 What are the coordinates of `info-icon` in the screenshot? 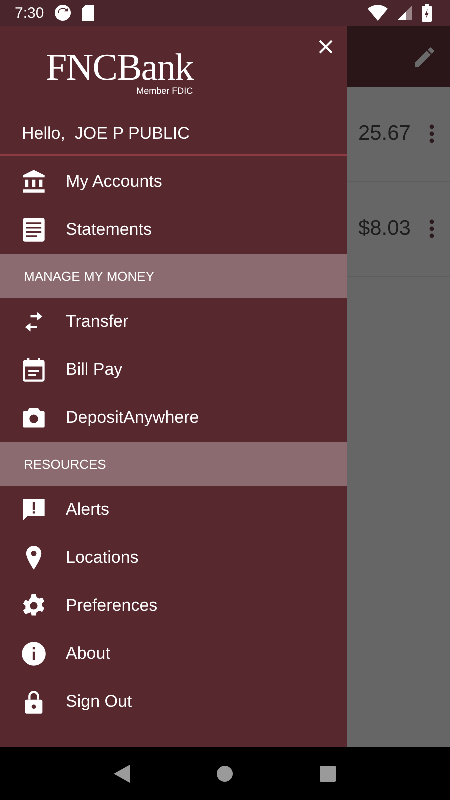 It's located at (34, 654).